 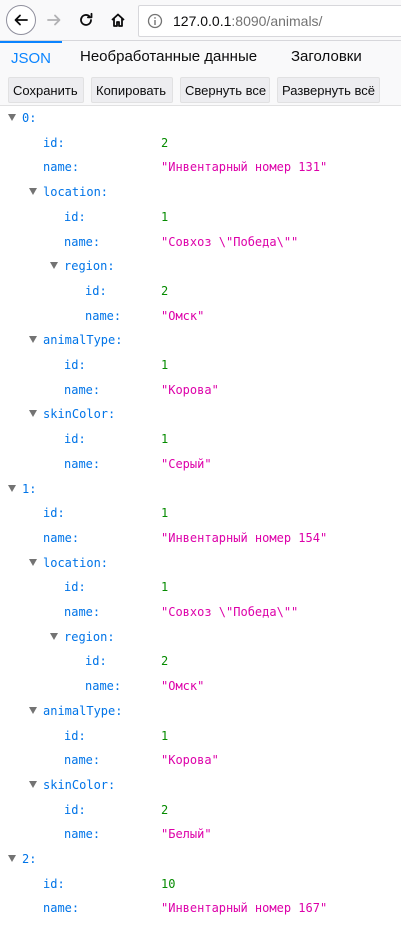 What do you see at coordinates (79, 414) in the screenshot?
I see `json-key: skinColor:` at bounding box center [79, 414].